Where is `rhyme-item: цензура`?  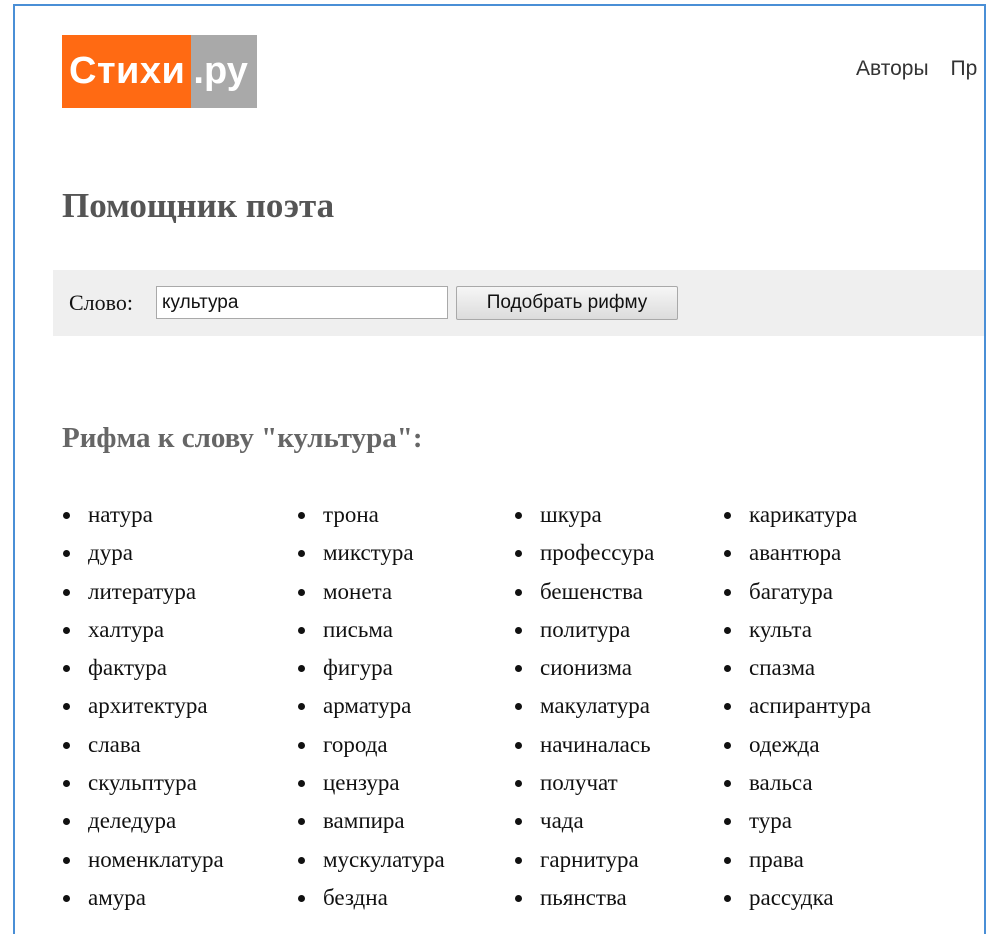
rhyme-item: цензура is located at coordinates (370, 783).